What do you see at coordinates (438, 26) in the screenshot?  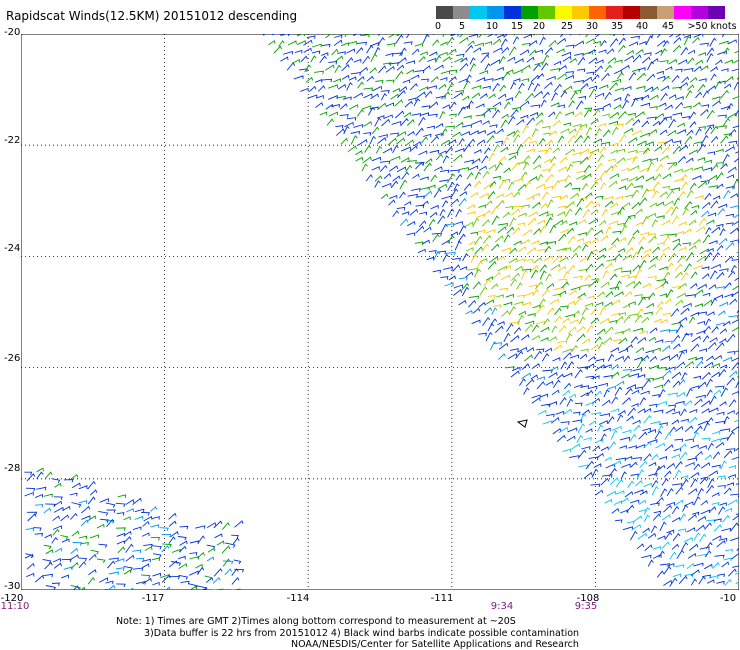 I see `legend-label-0: 0` at bounding box center [438, 26].